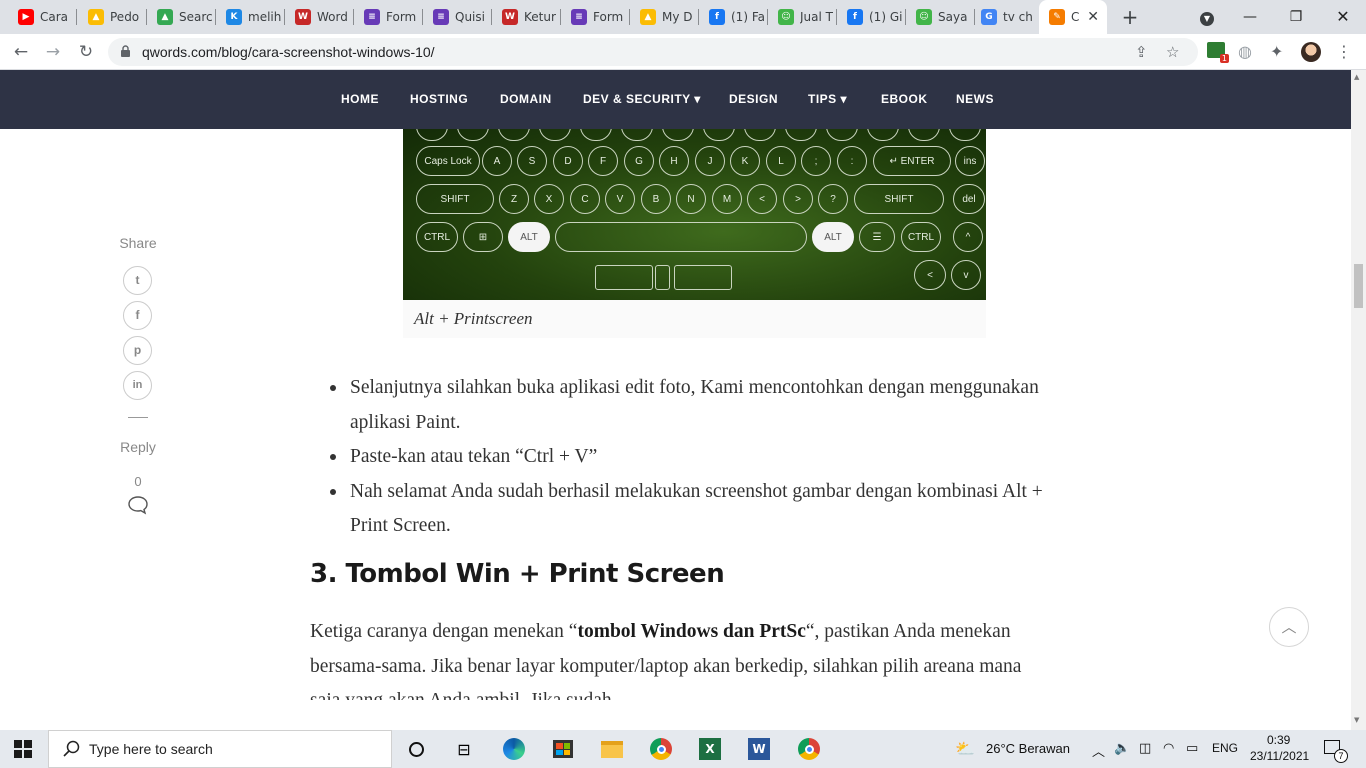 Image resolution: width=1366 pixels, height=768 pixels. I want to click on language-indicator: ENG, so click(1225, 748).